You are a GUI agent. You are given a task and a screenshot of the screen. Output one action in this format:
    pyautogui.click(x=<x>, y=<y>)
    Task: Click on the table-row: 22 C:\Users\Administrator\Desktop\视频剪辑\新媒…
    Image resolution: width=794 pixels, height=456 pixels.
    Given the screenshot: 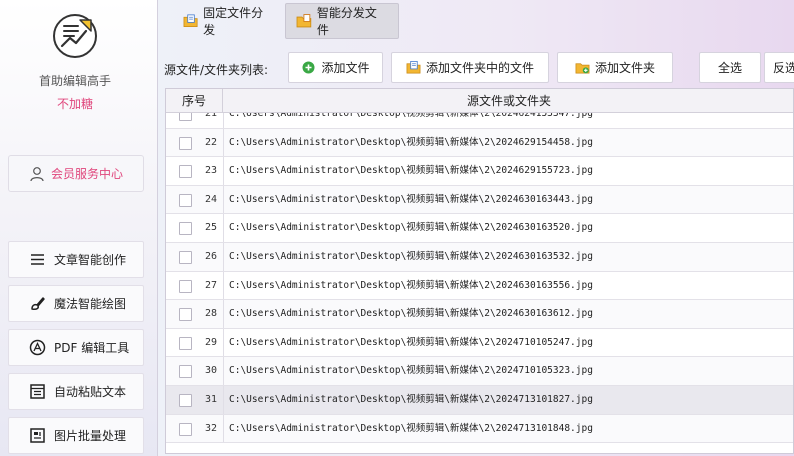 What is the action you would take?
    pyautogui.click(x=479, y=143)
    